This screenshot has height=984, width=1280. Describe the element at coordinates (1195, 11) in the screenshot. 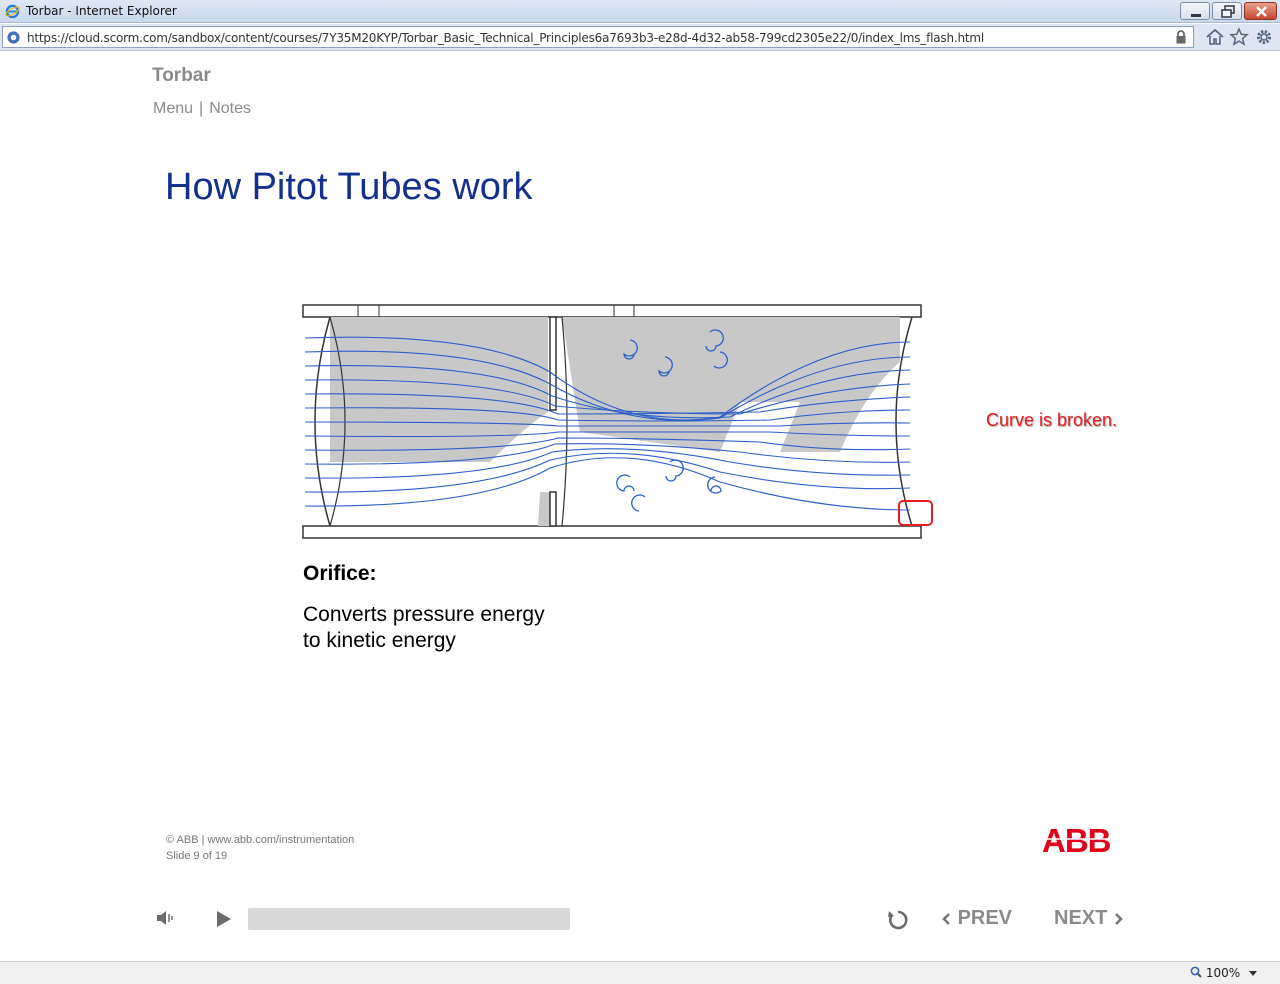

I see `minimize-button` at that location.